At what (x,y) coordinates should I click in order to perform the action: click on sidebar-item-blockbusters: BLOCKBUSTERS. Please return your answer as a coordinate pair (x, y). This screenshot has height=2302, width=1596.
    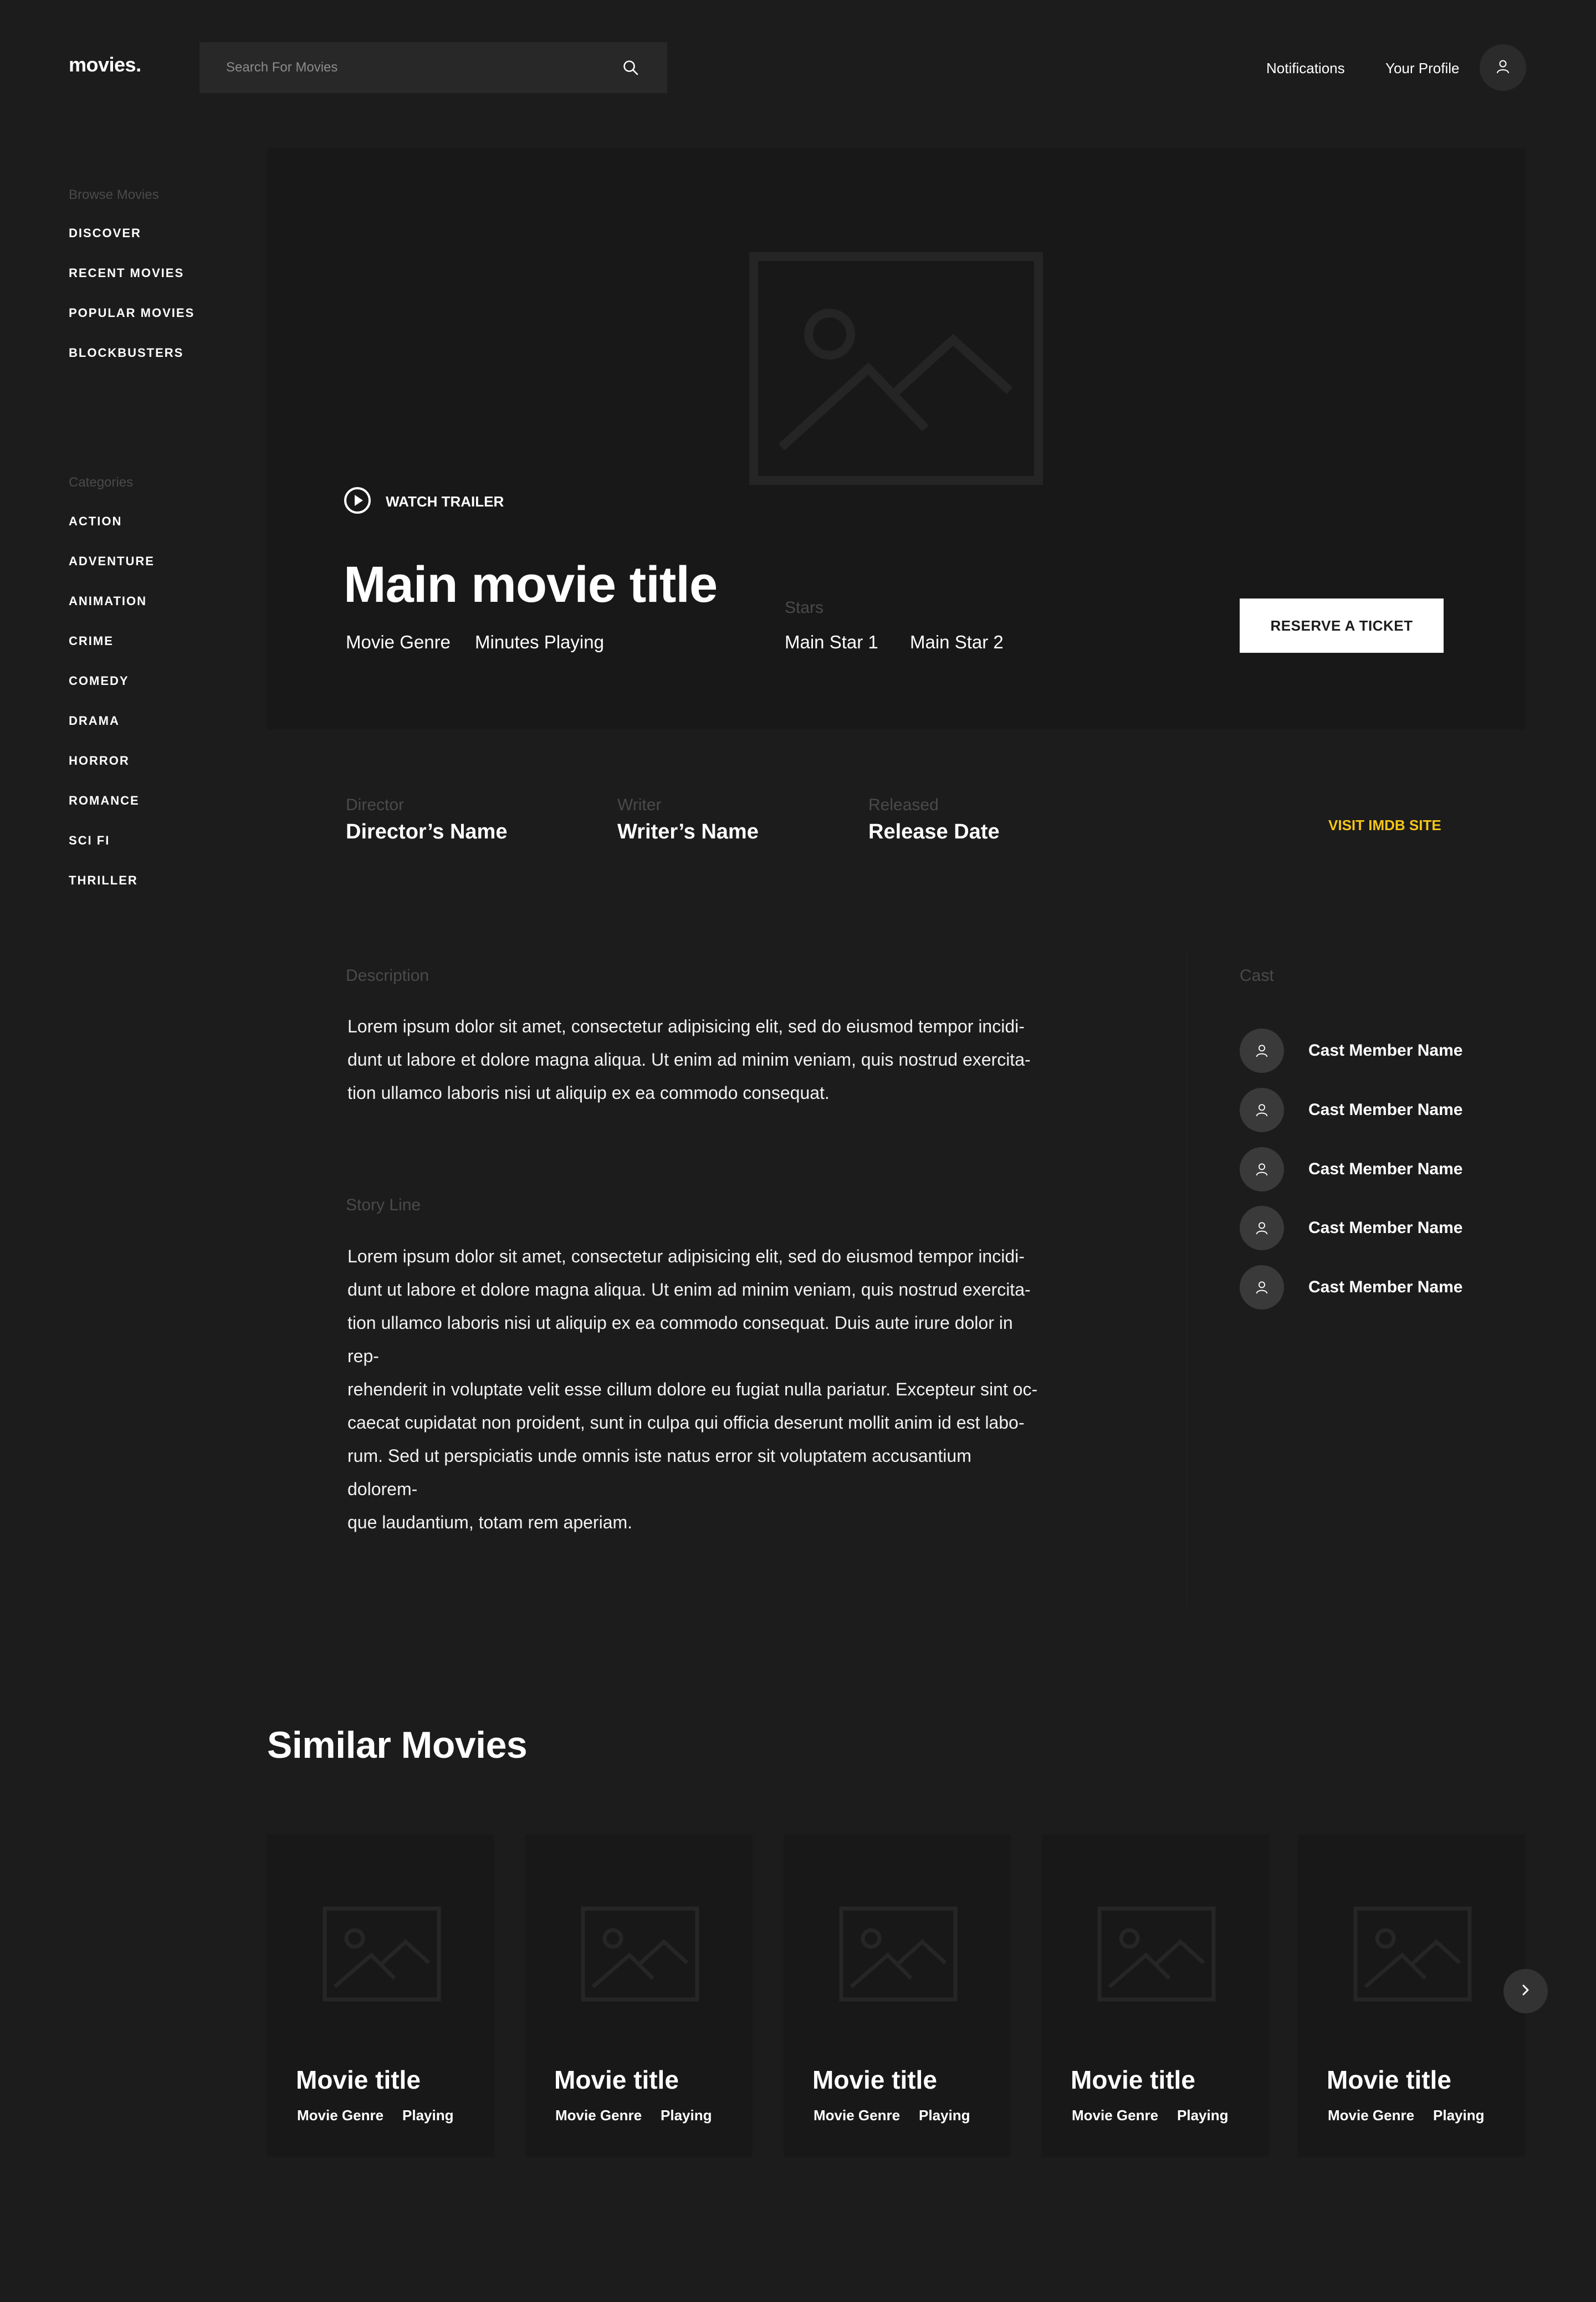
    Looking at the image, I should click on (126, 353).